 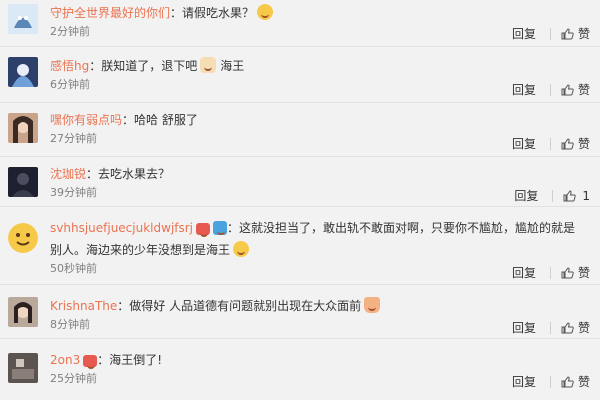 I want to click on comment-username: 守护全世界最好的你们, so click(x=110, y=13).